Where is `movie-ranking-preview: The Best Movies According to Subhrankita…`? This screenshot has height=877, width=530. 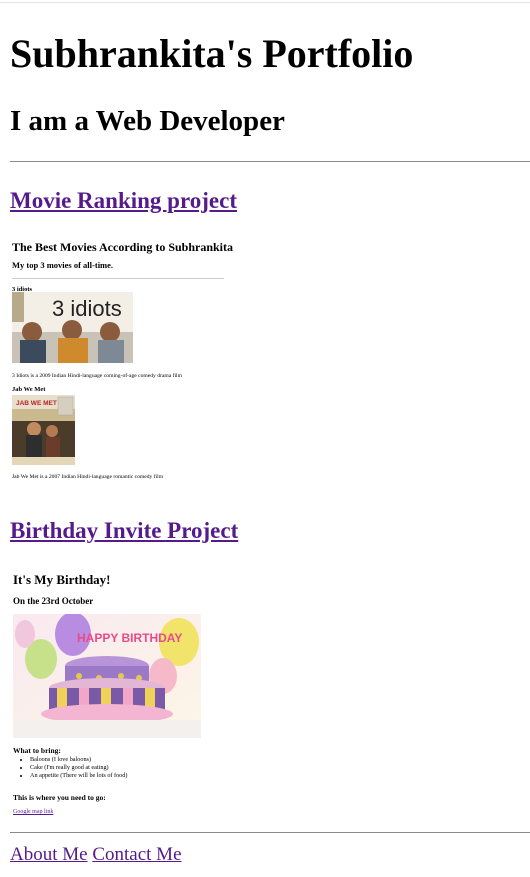
movie-ranking-preview: The Best Movies According to Subhrankita… is located at coordinates (122, 360).